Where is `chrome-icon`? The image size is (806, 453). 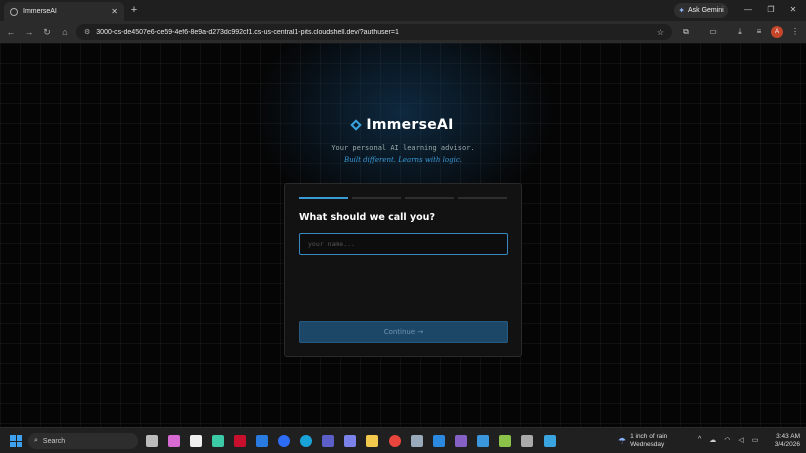 chrome-icon is located at coordinates (395, 441).